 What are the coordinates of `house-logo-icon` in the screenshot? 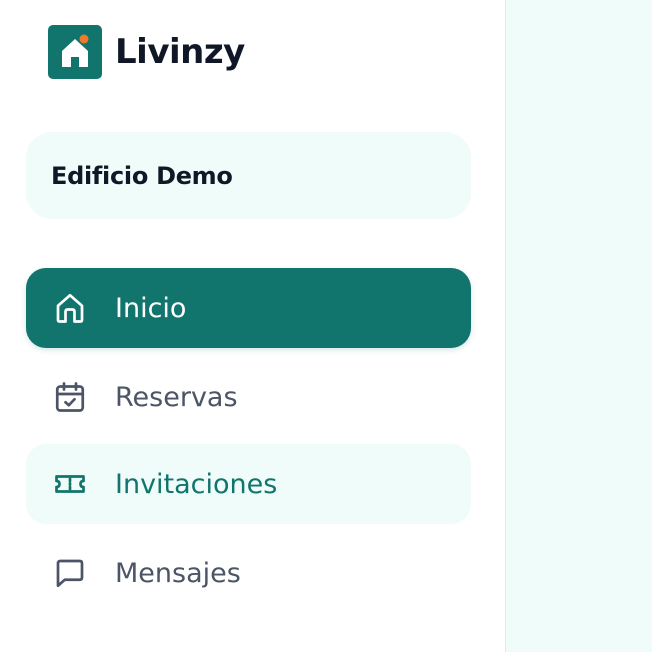 It's located at (75, 52).